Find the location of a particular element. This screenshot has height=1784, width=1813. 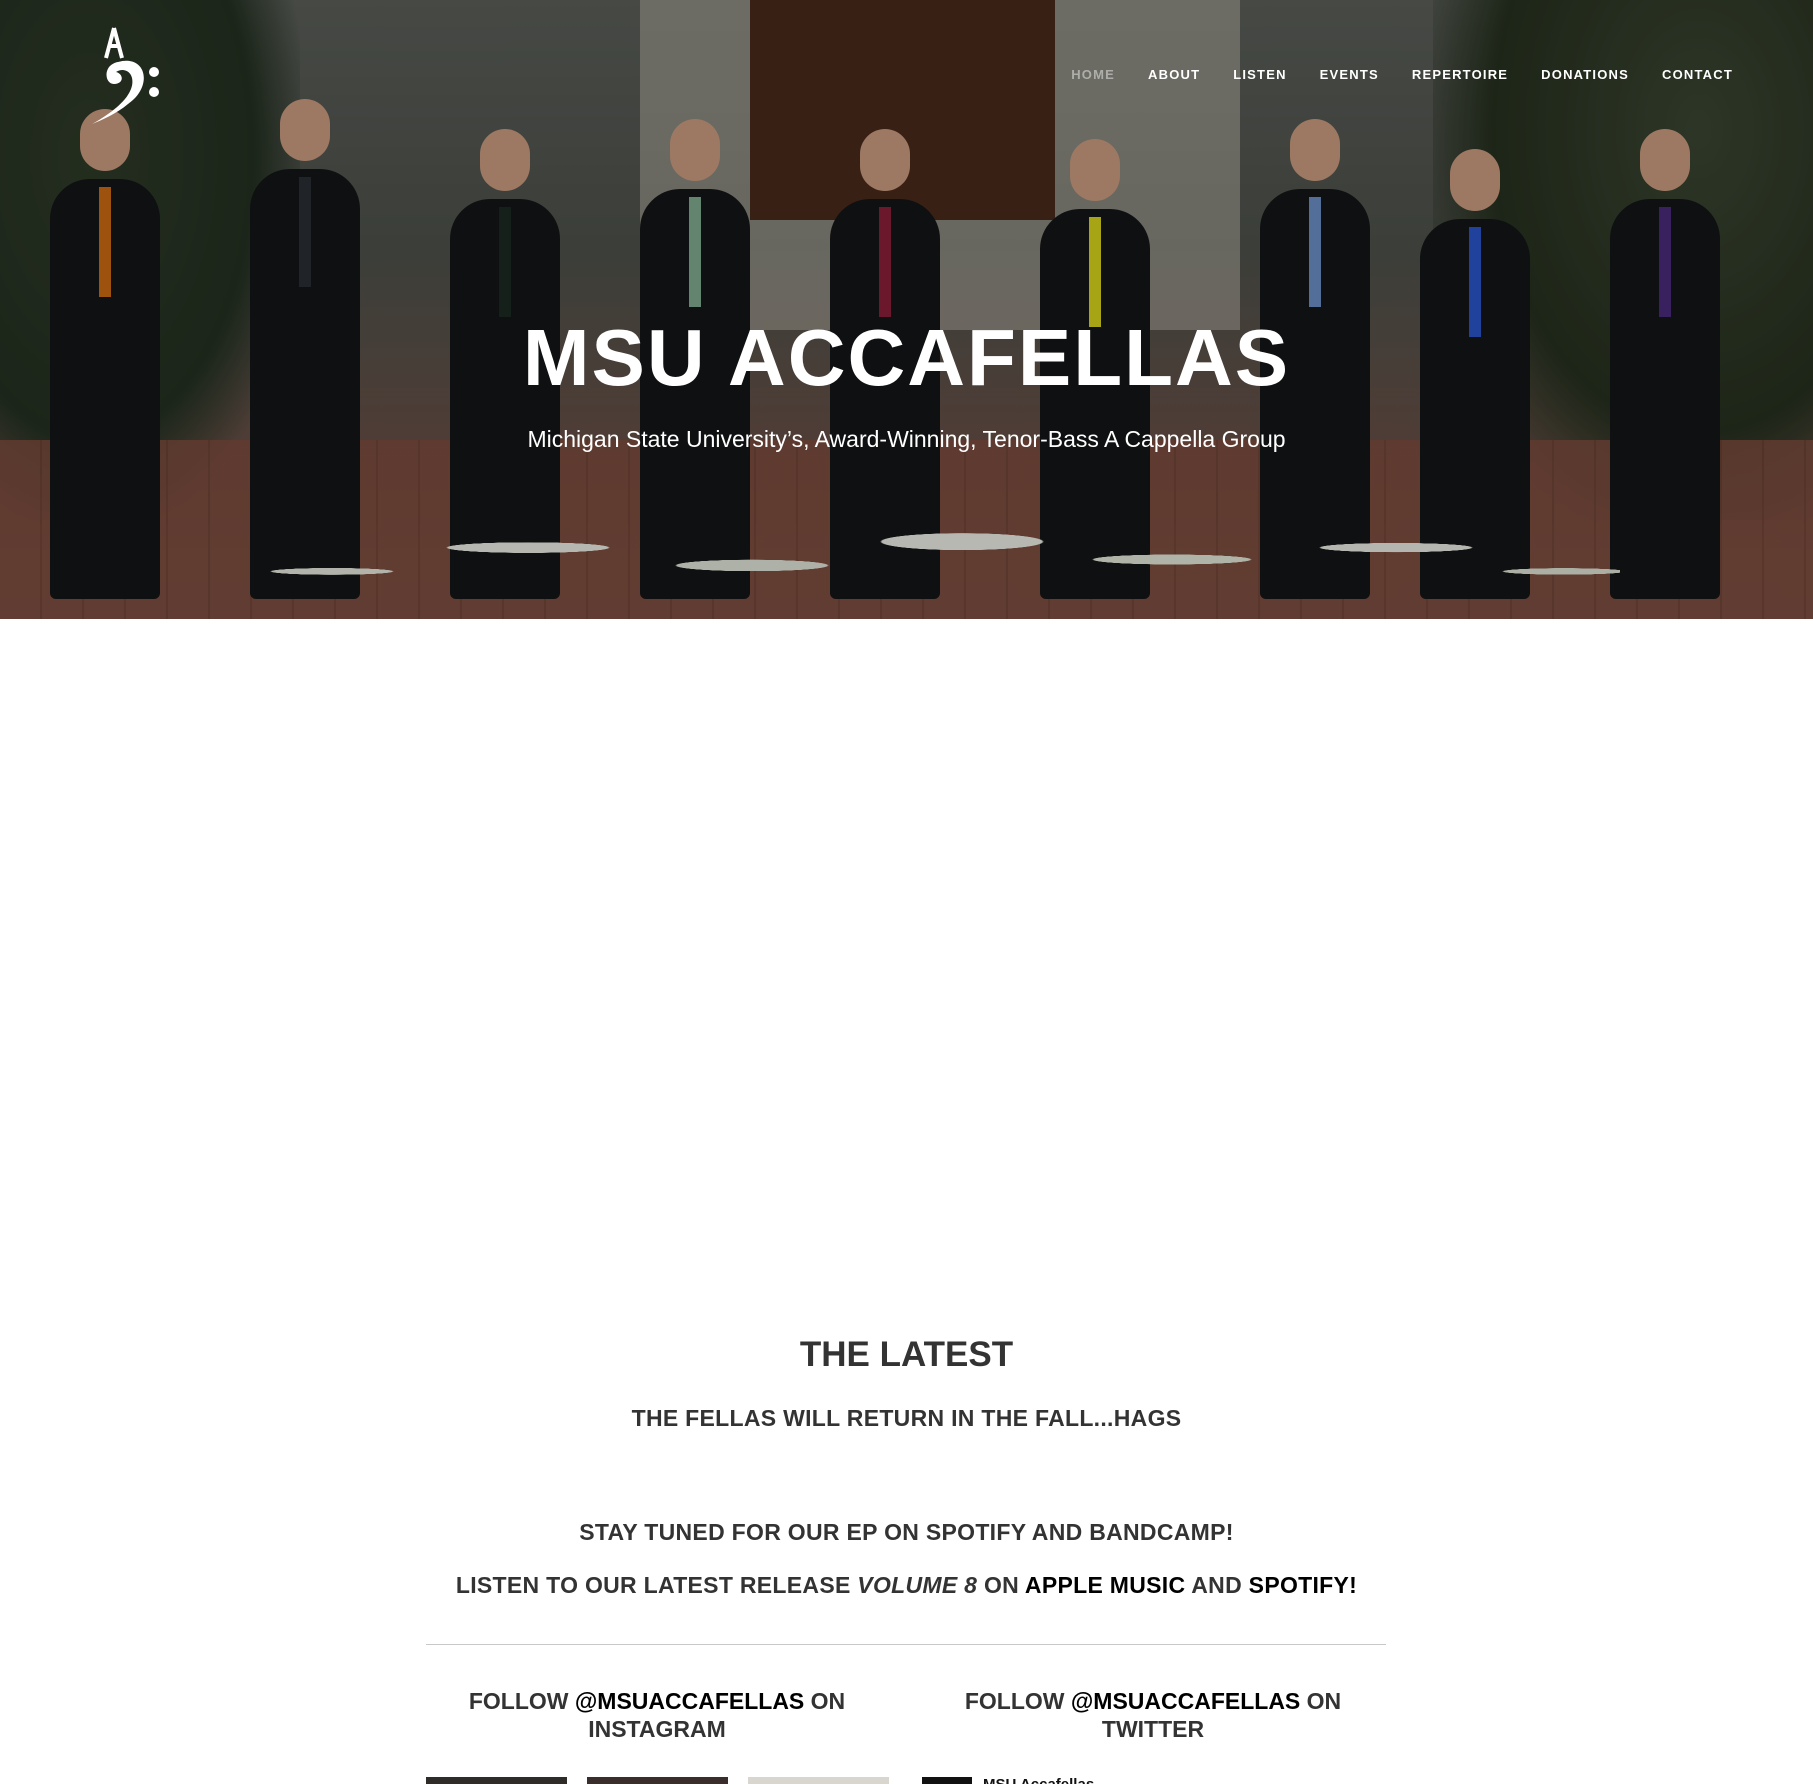

nav-listen: LISTEN is located at coordinates (1259, 74).